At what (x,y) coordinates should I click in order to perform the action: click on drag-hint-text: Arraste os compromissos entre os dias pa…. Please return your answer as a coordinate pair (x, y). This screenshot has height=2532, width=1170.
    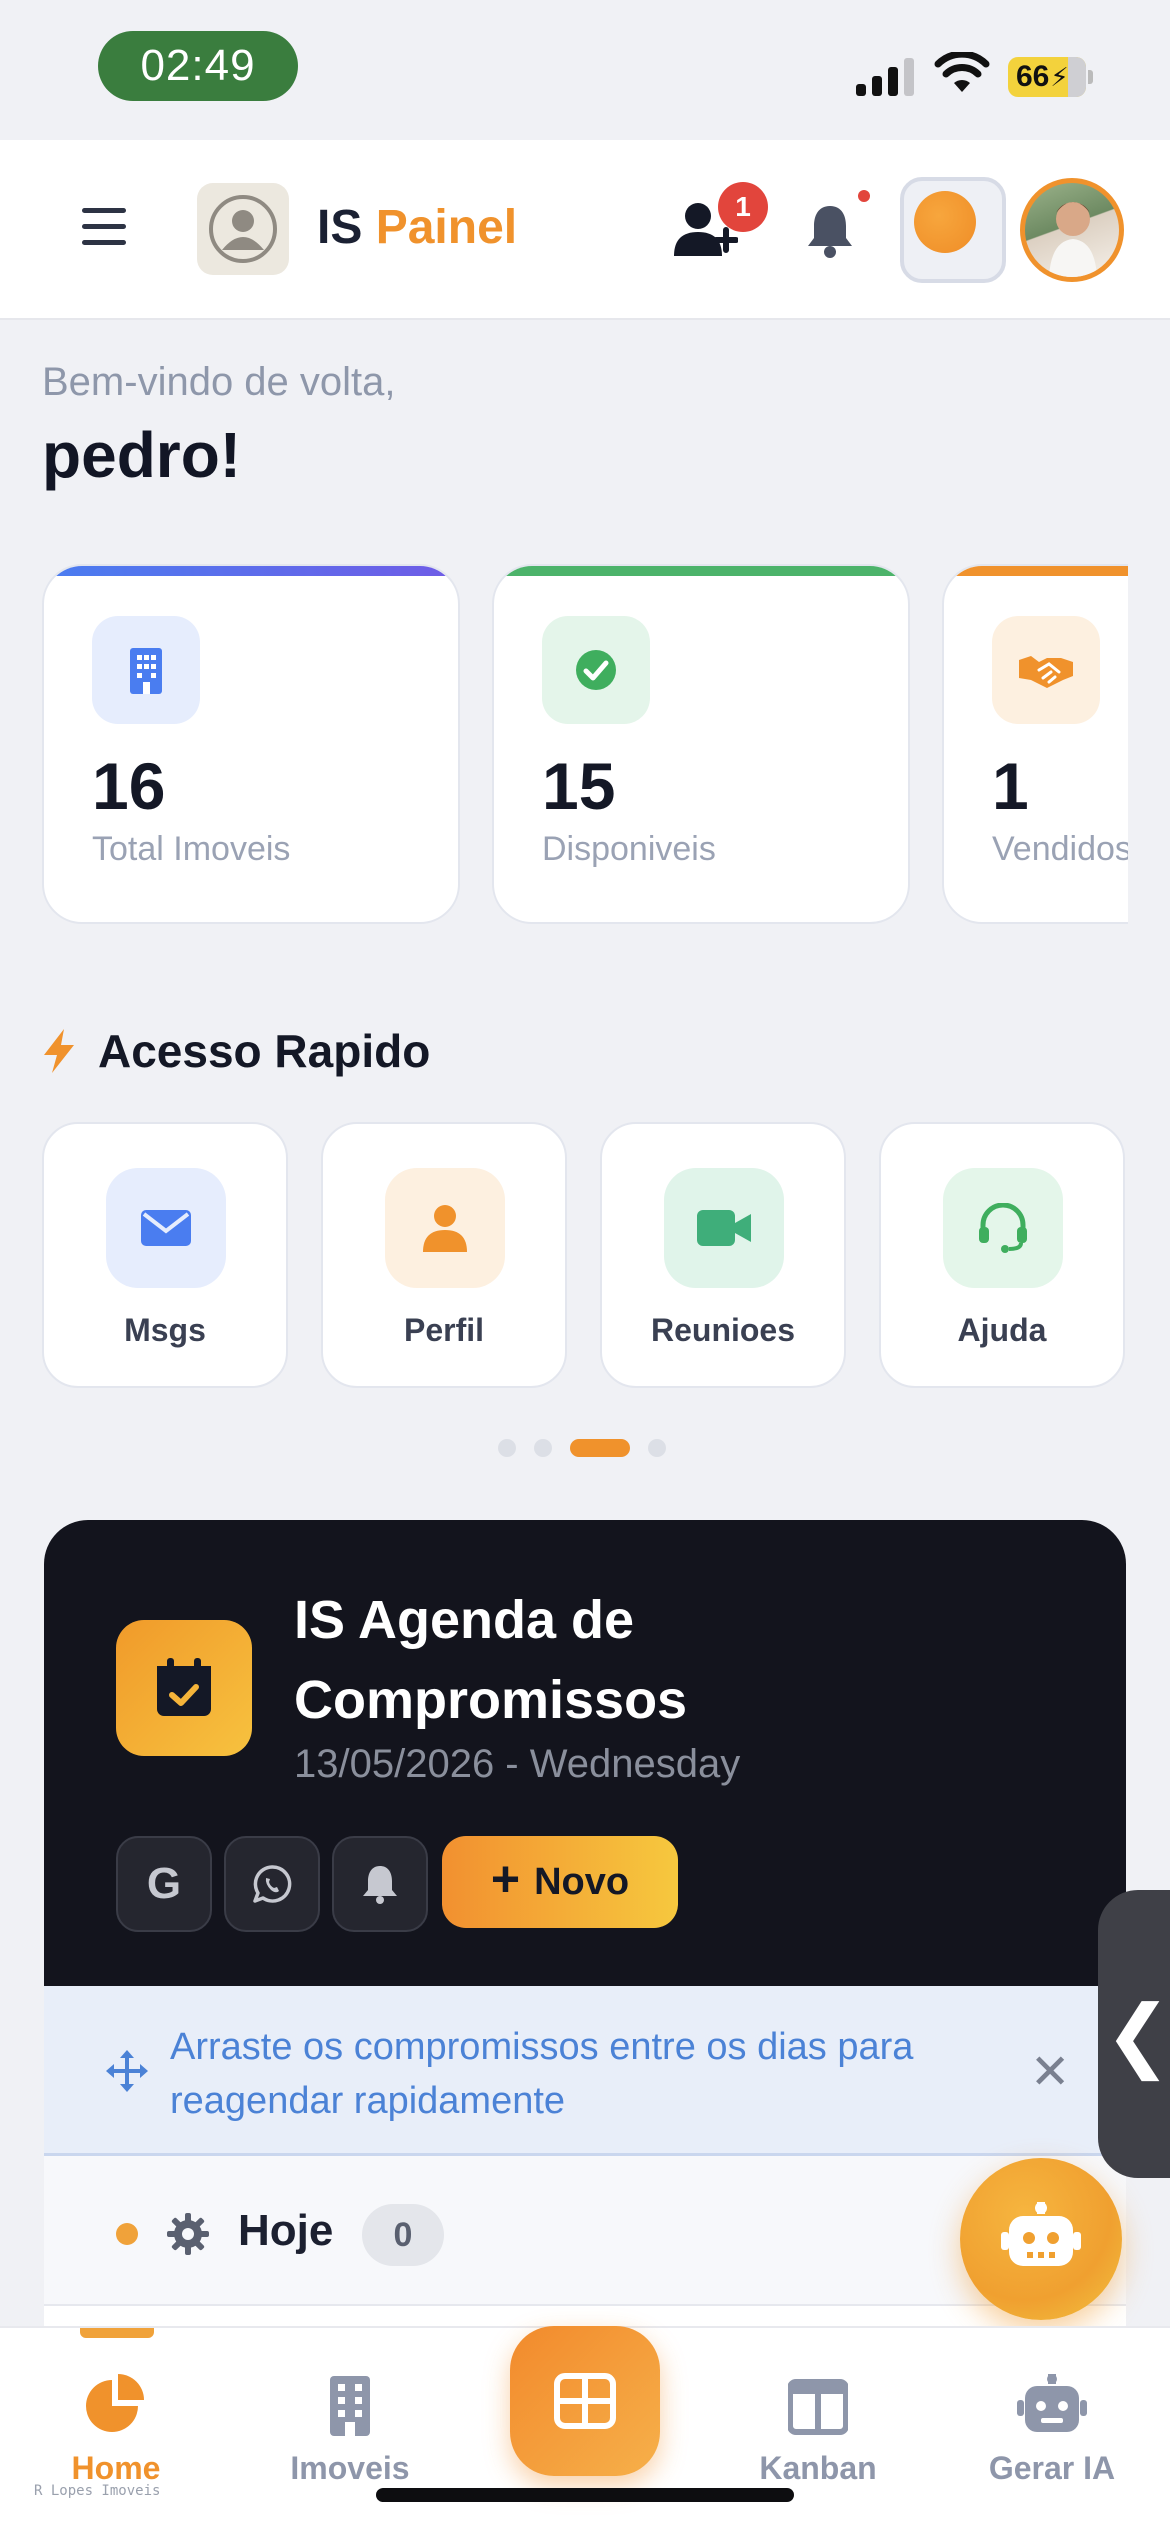
    Looking at the image, I should click on (542, 2074).